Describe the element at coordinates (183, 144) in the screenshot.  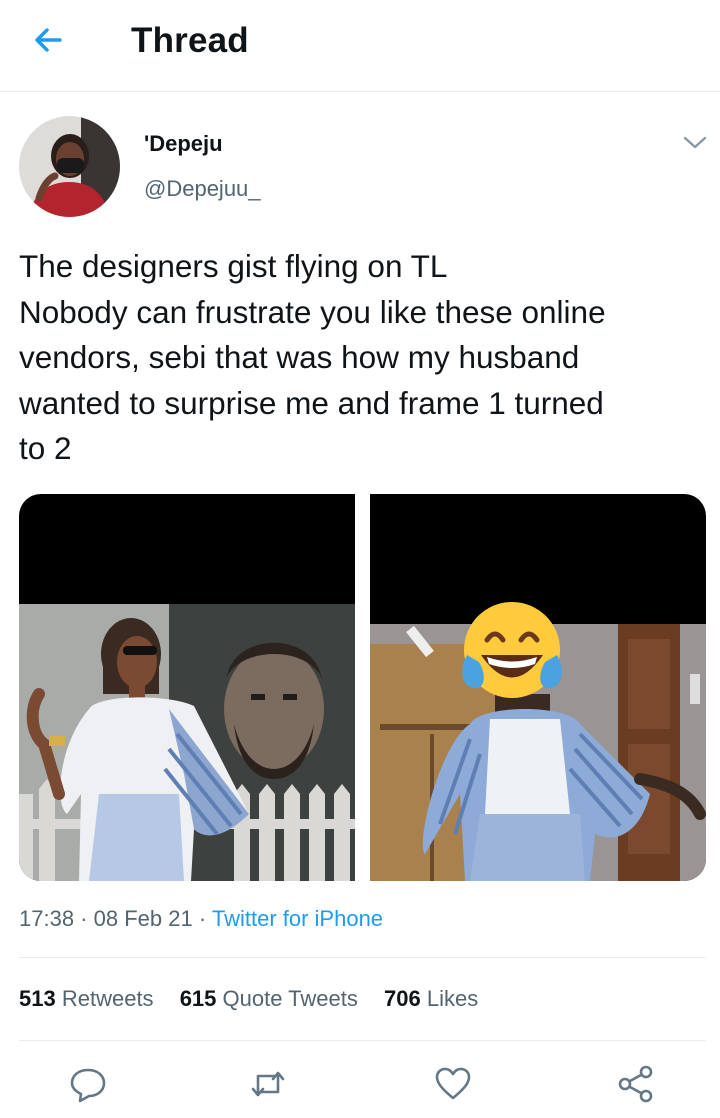
I see `author-display-name: 'Depeju` at that location.